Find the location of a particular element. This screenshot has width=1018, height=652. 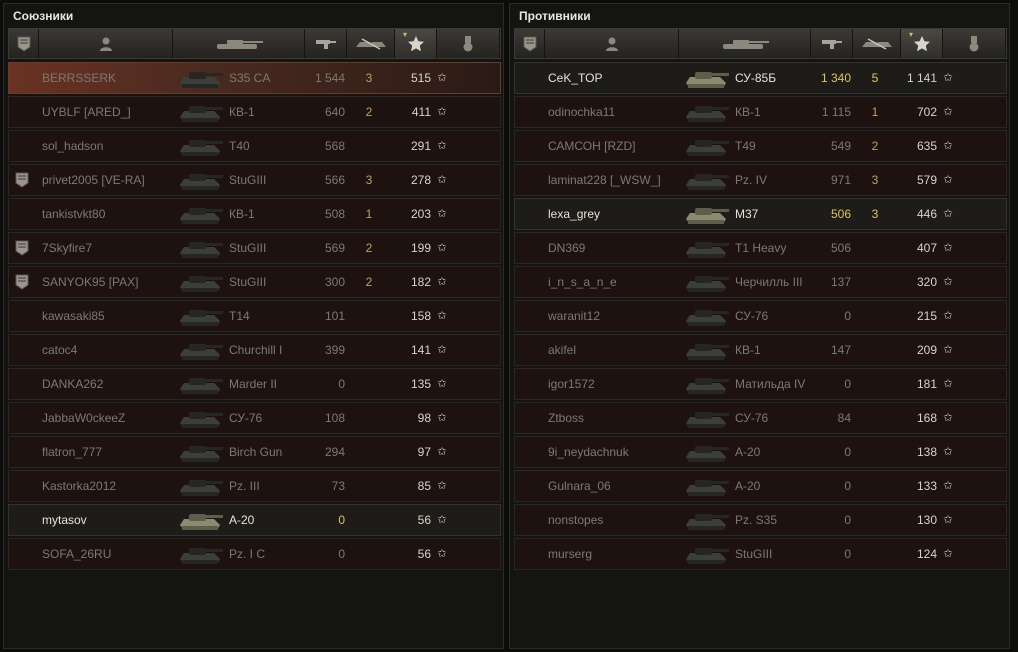

experience-value: 635 is located at coordinates (926, 146).